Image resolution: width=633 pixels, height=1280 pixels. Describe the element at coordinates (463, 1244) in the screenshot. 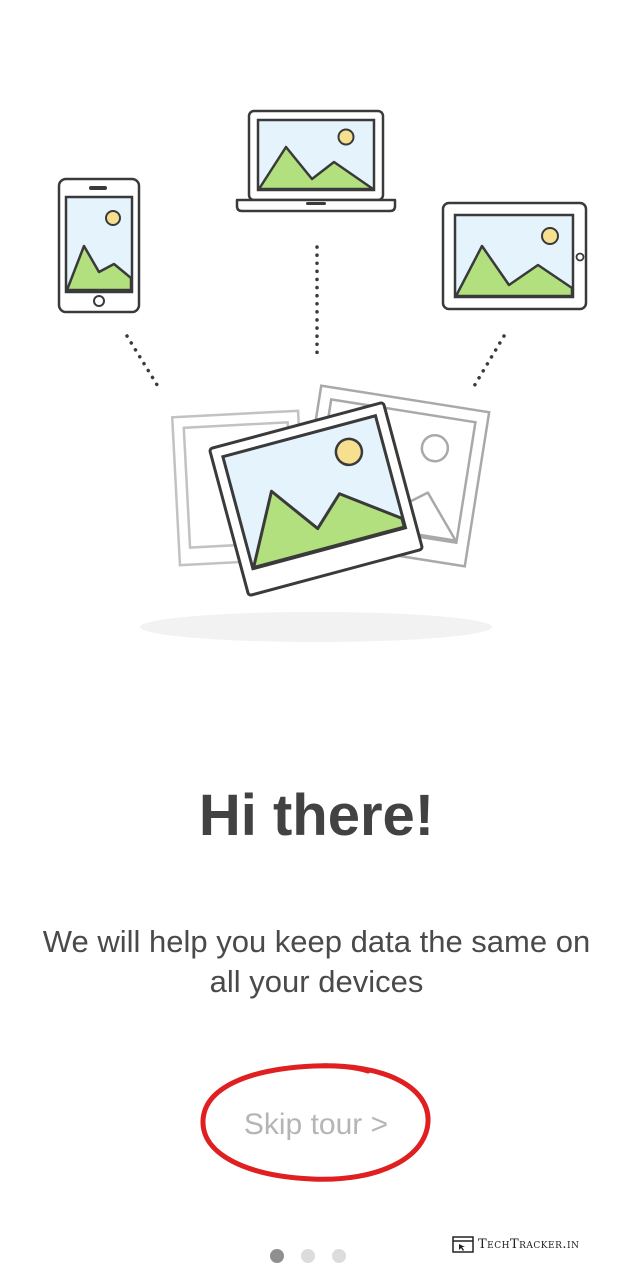

I see `browser-window-icon` at that location.